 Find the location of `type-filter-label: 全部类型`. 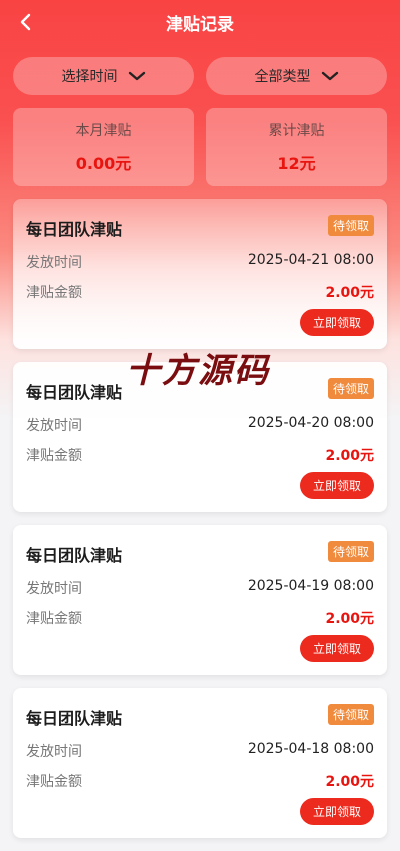

type-filter-label: 全部类型 is located at coordinates (282, 77).